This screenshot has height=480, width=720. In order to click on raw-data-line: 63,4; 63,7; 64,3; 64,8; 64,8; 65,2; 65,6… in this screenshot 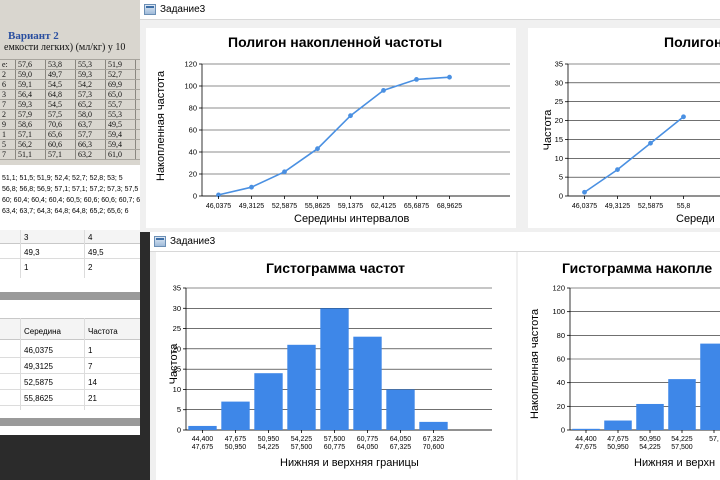, I will do `click(65, 211)`.